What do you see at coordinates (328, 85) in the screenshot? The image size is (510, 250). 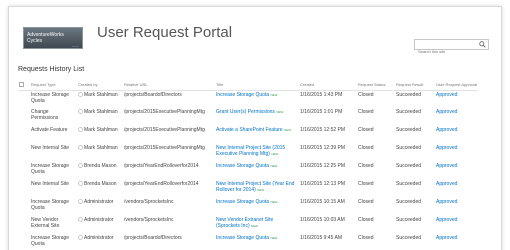 I see `column-header: Created` at bounding box center [328, 85].